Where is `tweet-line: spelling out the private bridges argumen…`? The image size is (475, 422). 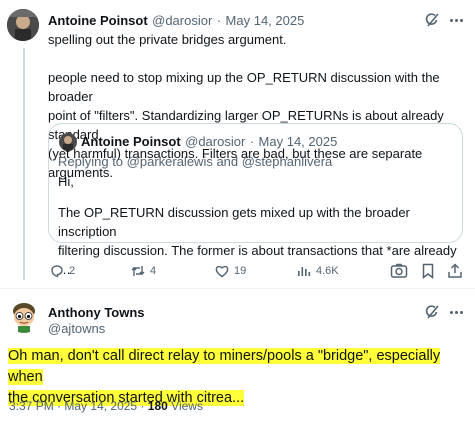
tweet-line: spelling out the private bridges argumen… is located at coordinates (167, 39).